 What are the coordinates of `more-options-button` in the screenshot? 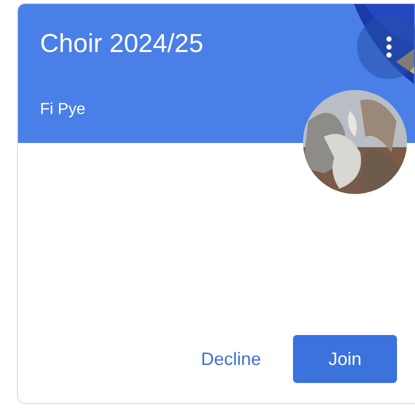 It's located at (386, 47).